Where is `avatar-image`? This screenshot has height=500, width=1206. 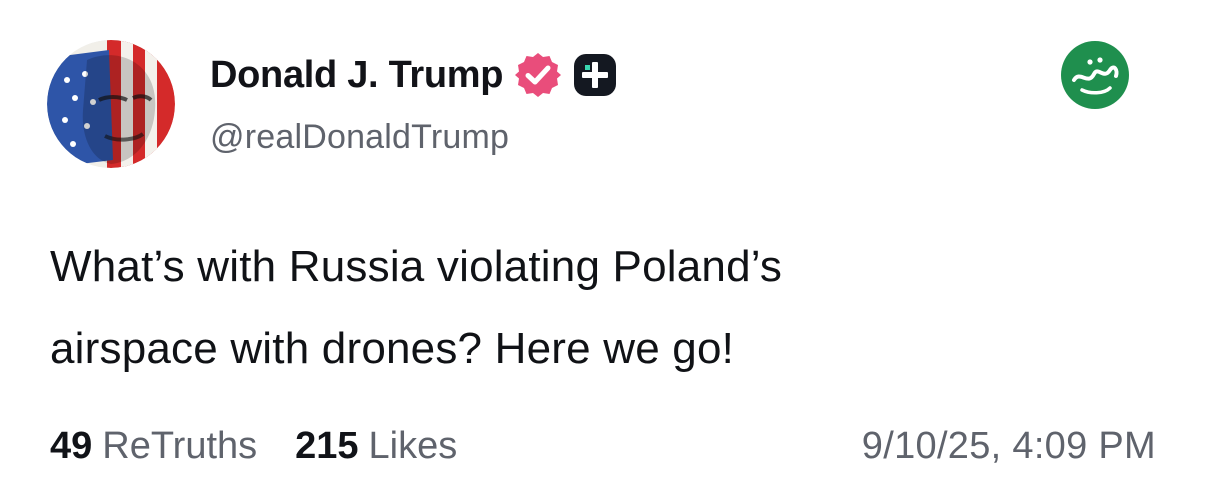 avatar-image is located at coordinates (111, 104).